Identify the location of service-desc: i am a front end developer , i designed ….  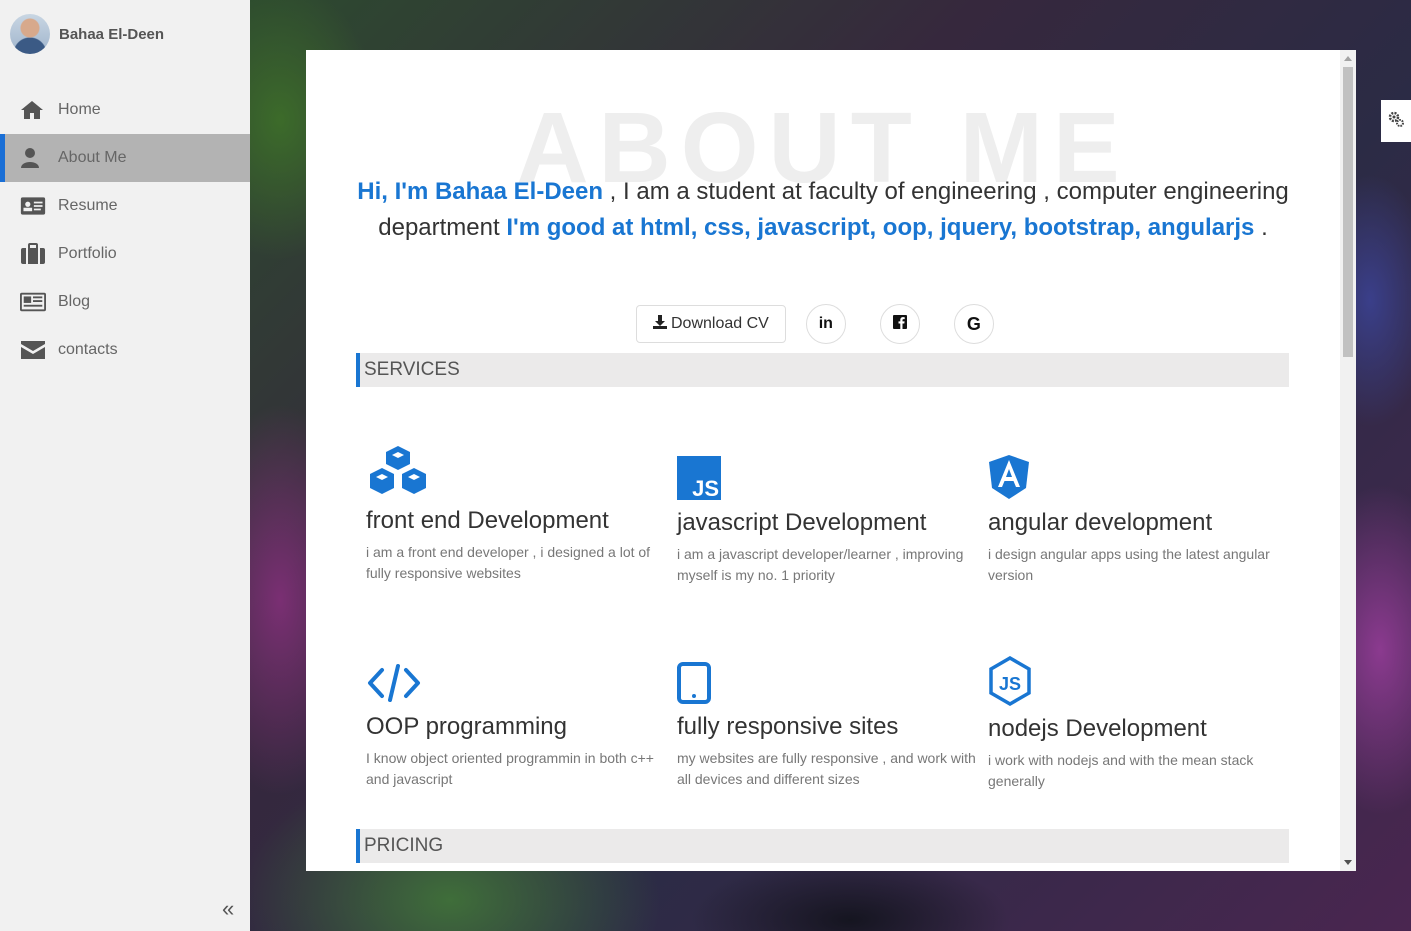
(508, 562).